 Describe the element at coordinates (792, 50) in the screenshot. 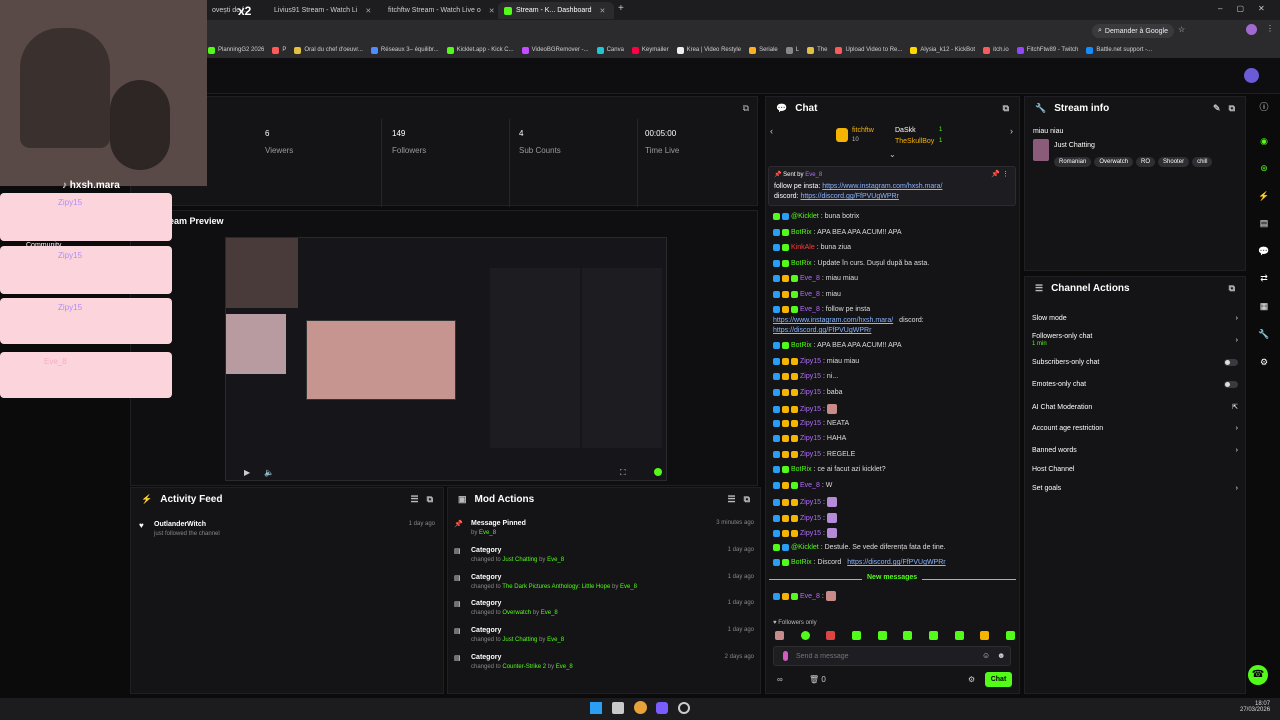

I see `bookmark: L` at that location.